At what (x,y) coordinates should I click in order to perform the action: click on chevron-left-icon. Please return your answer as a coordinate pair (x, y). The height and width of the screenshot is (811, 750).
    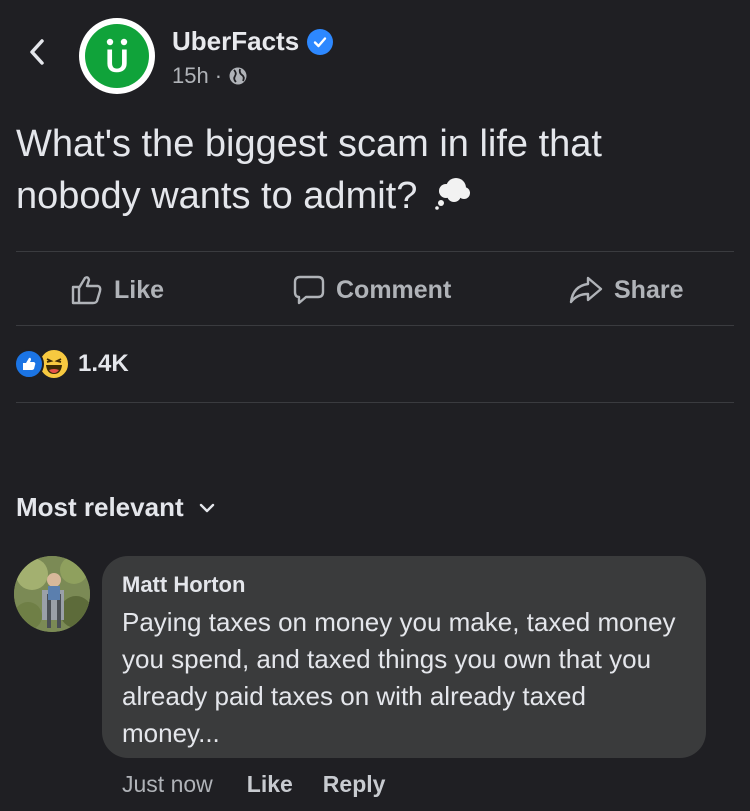
    Looking at the image, I should click on (37, 52).